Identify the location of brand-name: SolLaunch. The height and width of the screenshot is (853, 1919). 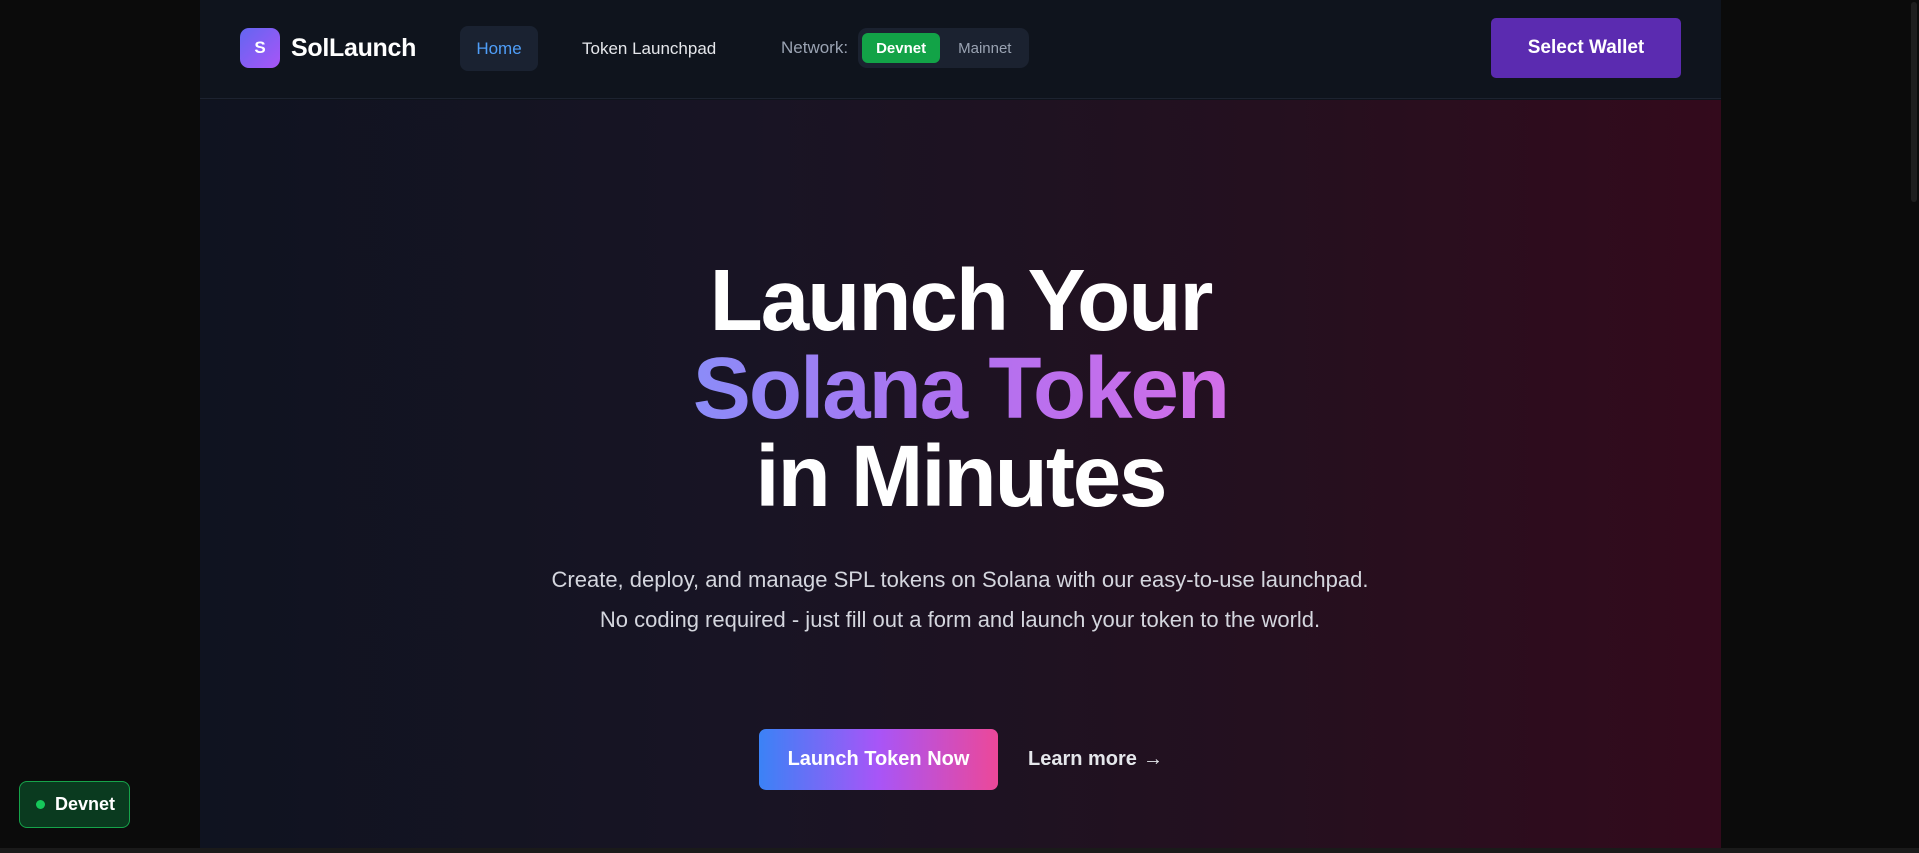
(354, 47).